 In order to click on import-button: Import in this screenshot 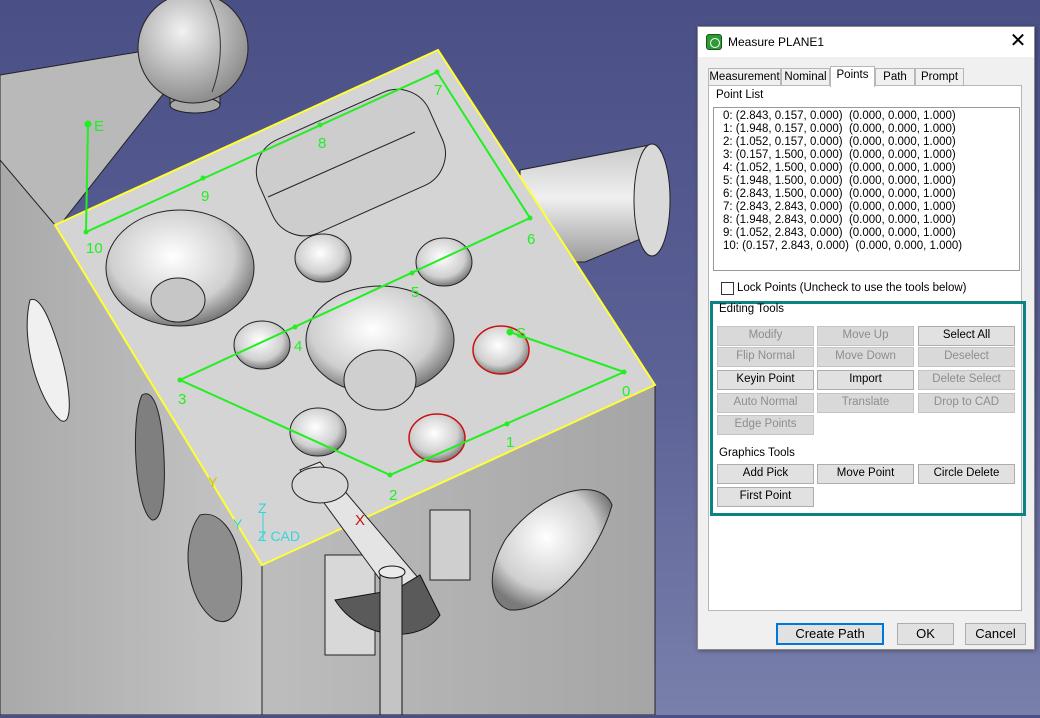, I will do `click(865, 380)`.